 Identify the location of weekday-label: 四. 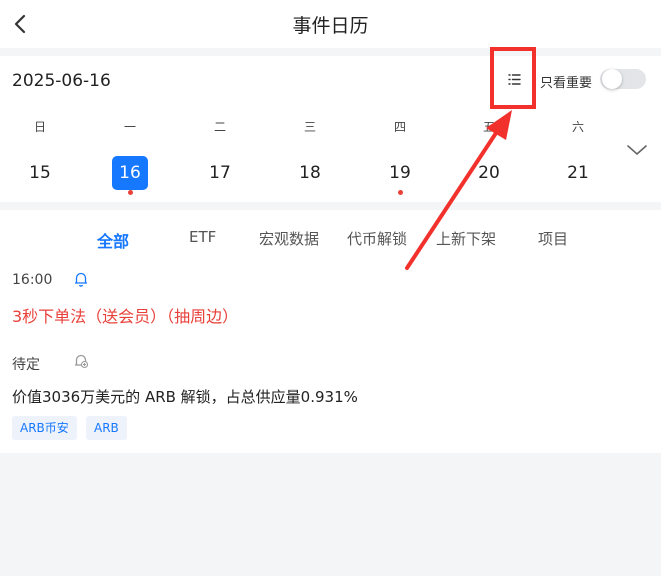
(399, 127).